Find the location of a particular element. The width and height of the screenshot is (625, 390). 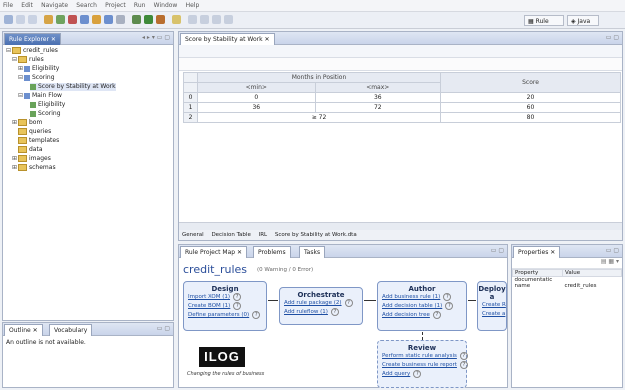

menu-edit: Edit is located at coordinates (27, 4).